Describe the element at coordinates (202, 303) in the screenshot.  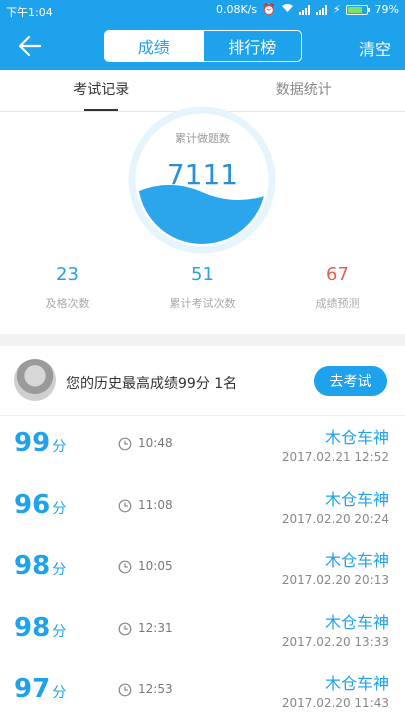
I see `stat-label: 累计考试次数` at that location.